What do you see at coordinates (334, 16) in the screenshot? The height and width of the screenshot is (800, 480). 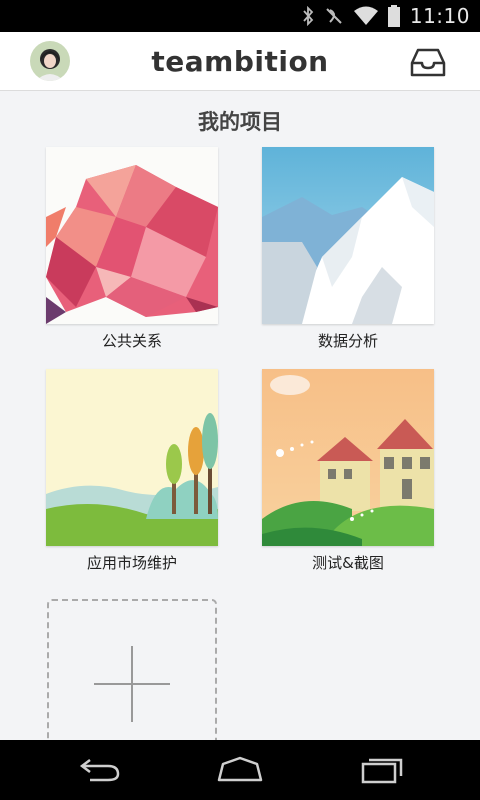 I see `vibrate-icon` at bounding box center [334, 16].